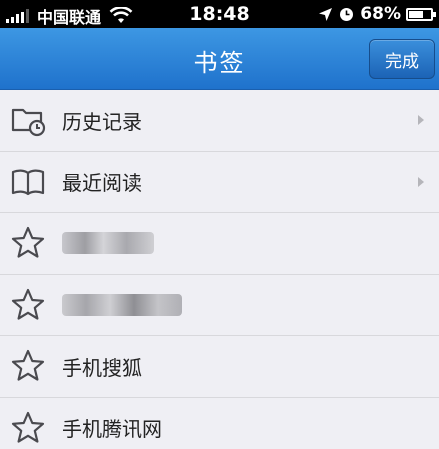 This screenshot has width=439, height=449. Describe the element at coordinates (347, 14) in the screenshot. I see `clock-icon` at that location.